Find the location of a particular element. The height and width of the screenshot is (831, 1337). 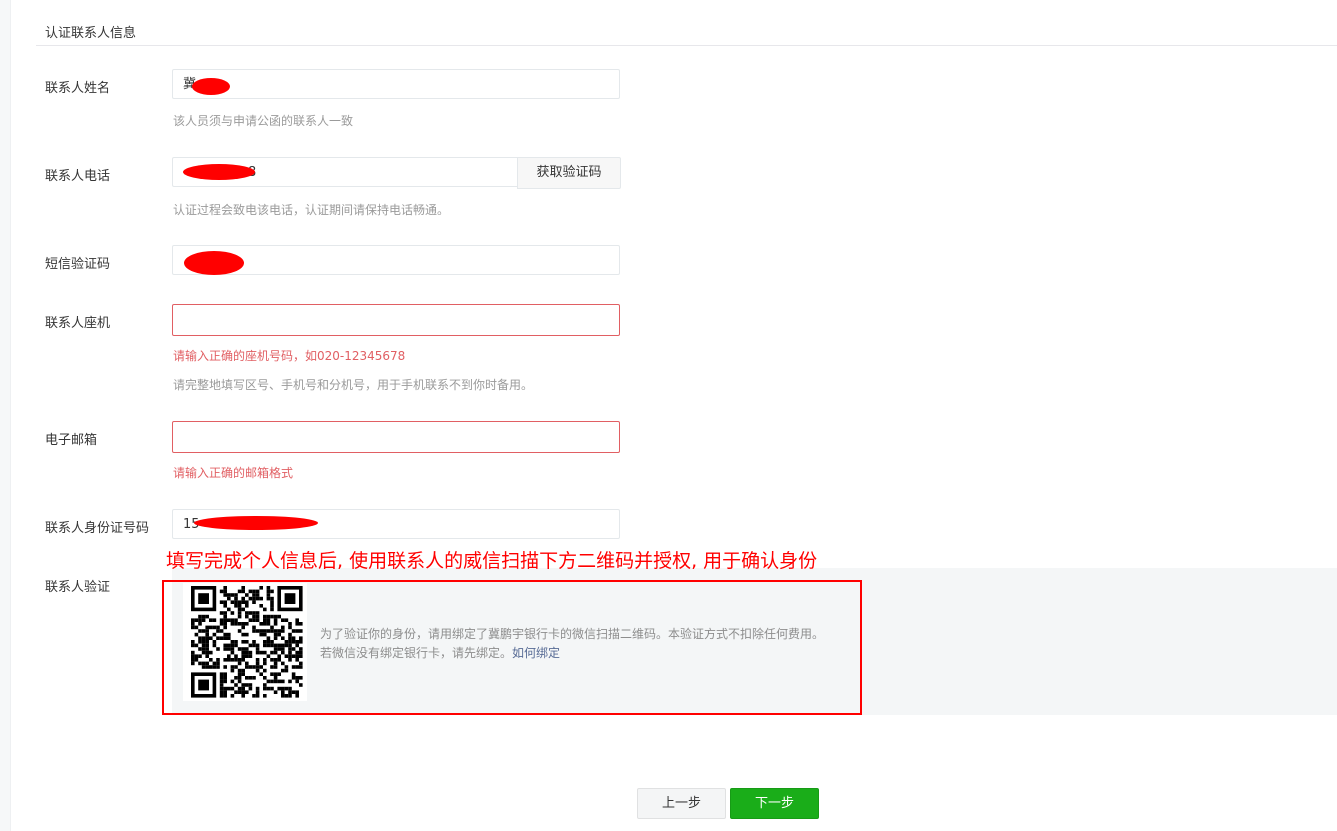

annotation-text: 填写完成个人信息后, 使用联系人的威信扫描下方二维码并授权, 用于确认身份 is located at coordinates (492, 561).